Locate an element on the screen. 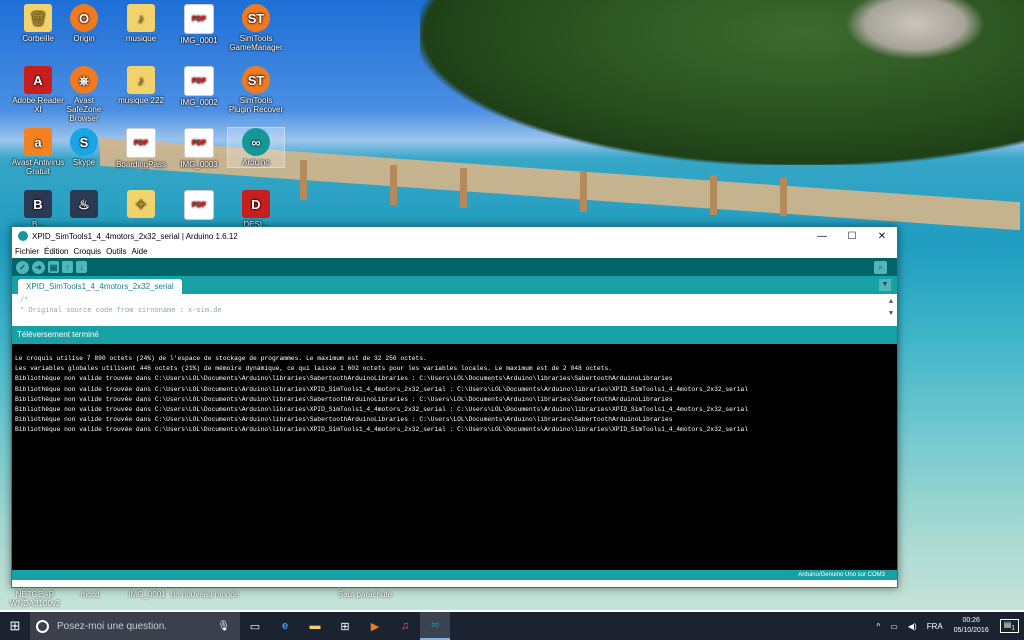 This screenshot has height=640, width=1024. desktop-icon-image: ST is located at coordinates (256, 80).